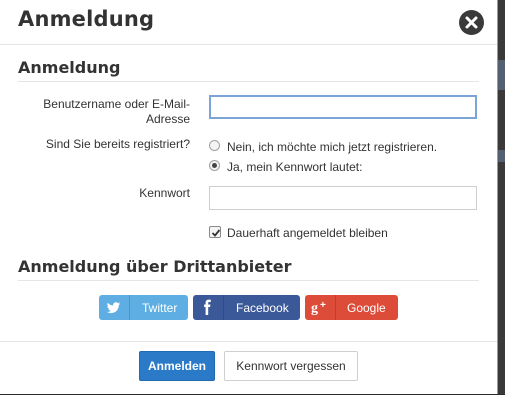 The height and width of the screenshot is (395, 505). What do you see at coordinates (69, 67) in the screenshot?
I see `login-section-title: Anmeldung` at bounding box center [69, 67].